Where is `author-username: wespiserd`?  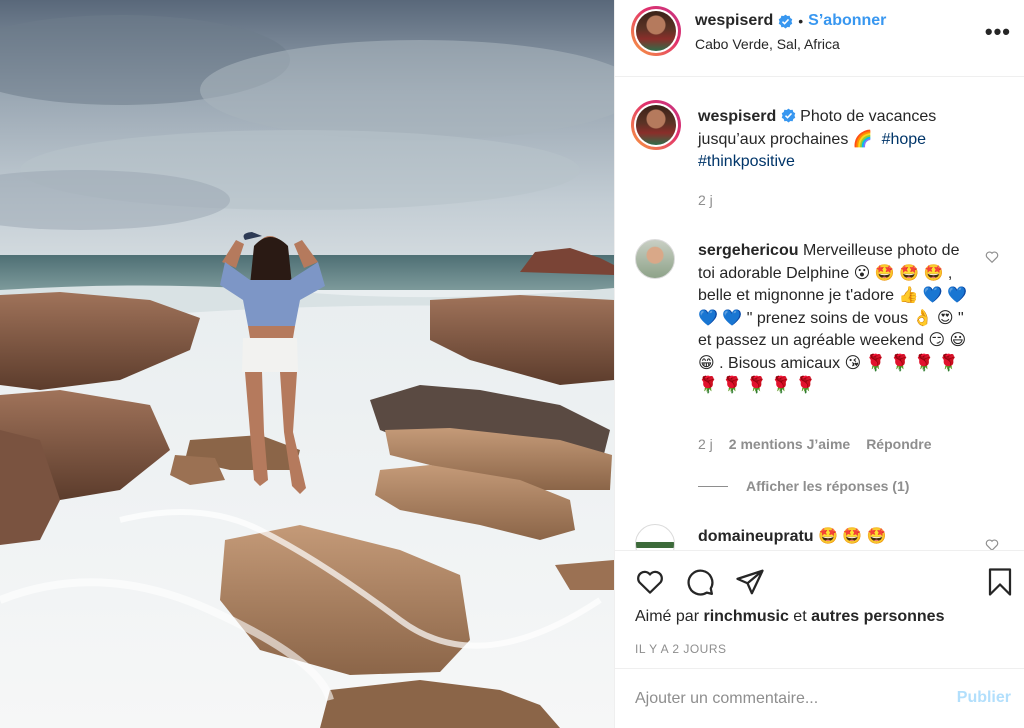
author-username: wespiserd is located at coordinates (734, 21).